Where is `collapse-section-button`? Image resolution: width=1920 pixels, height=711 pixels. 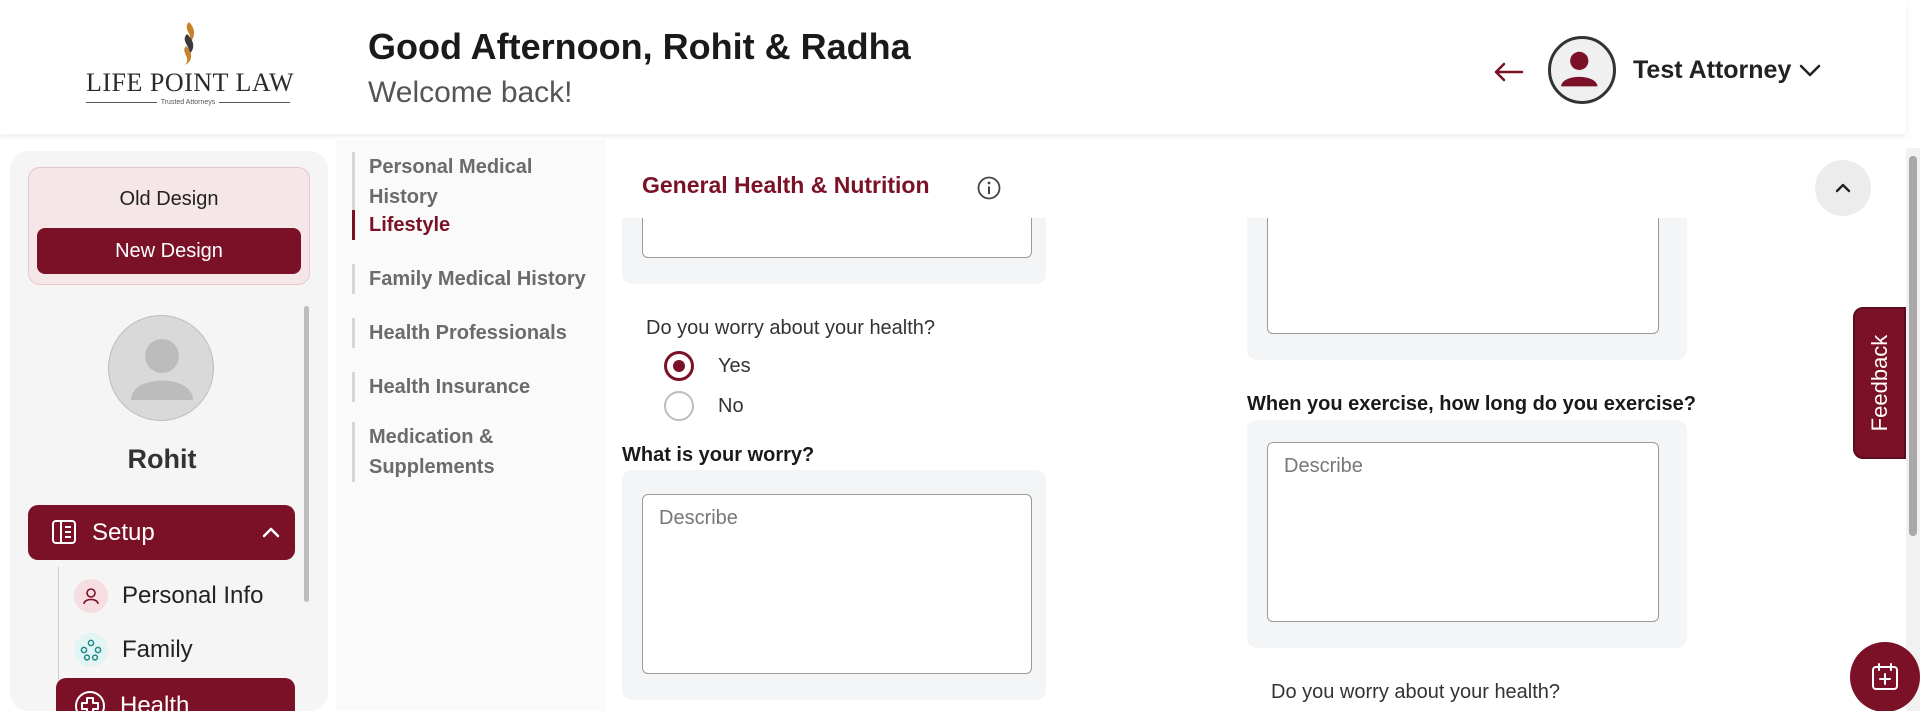 collapse-section-button is located at coordinates (1843, 188).